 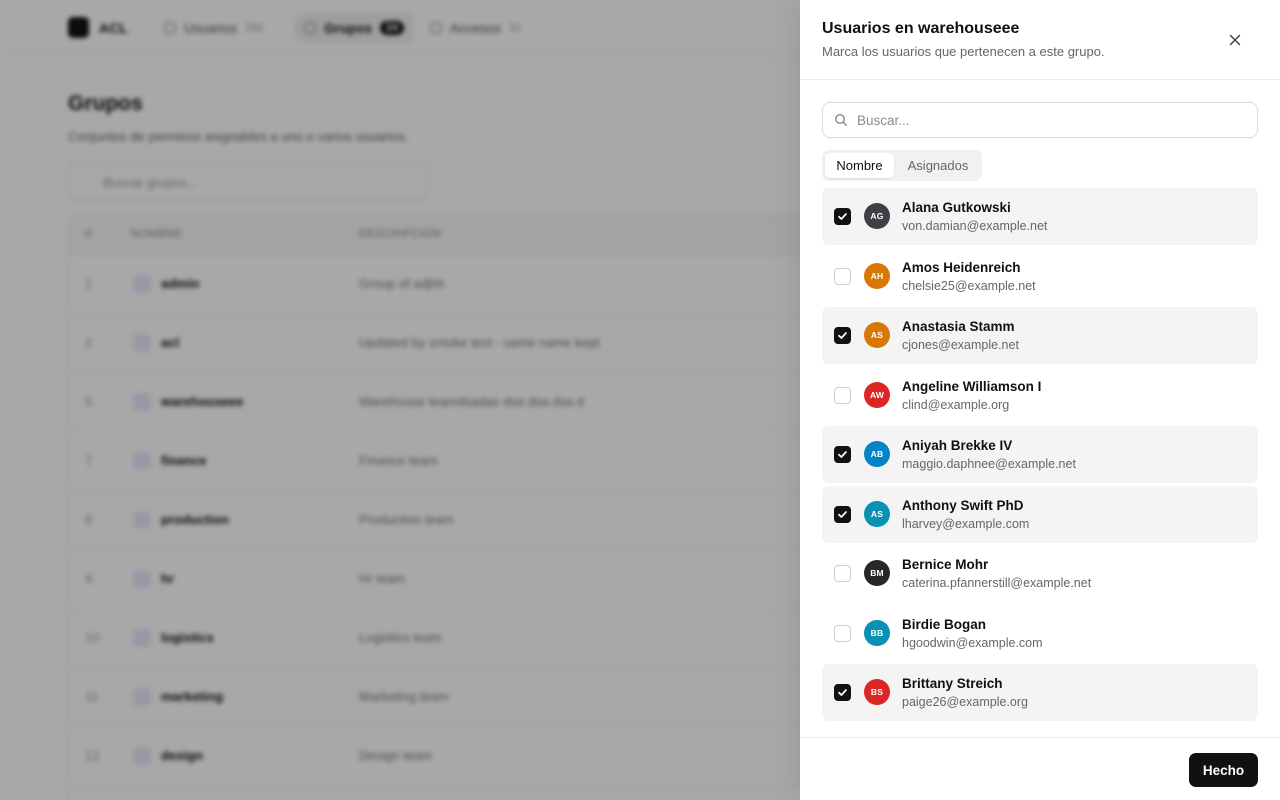 I want to click on avatar: BS, so click(x=877, y=692).